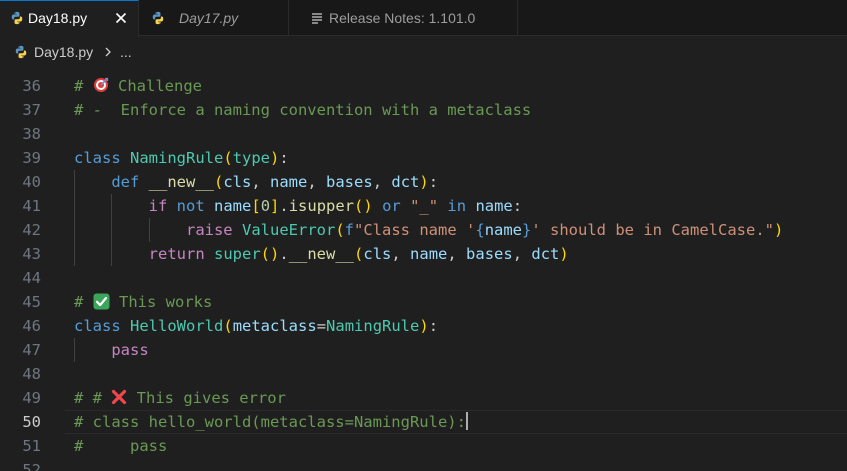  I want to click on line-number: 42, so click(31, 230).